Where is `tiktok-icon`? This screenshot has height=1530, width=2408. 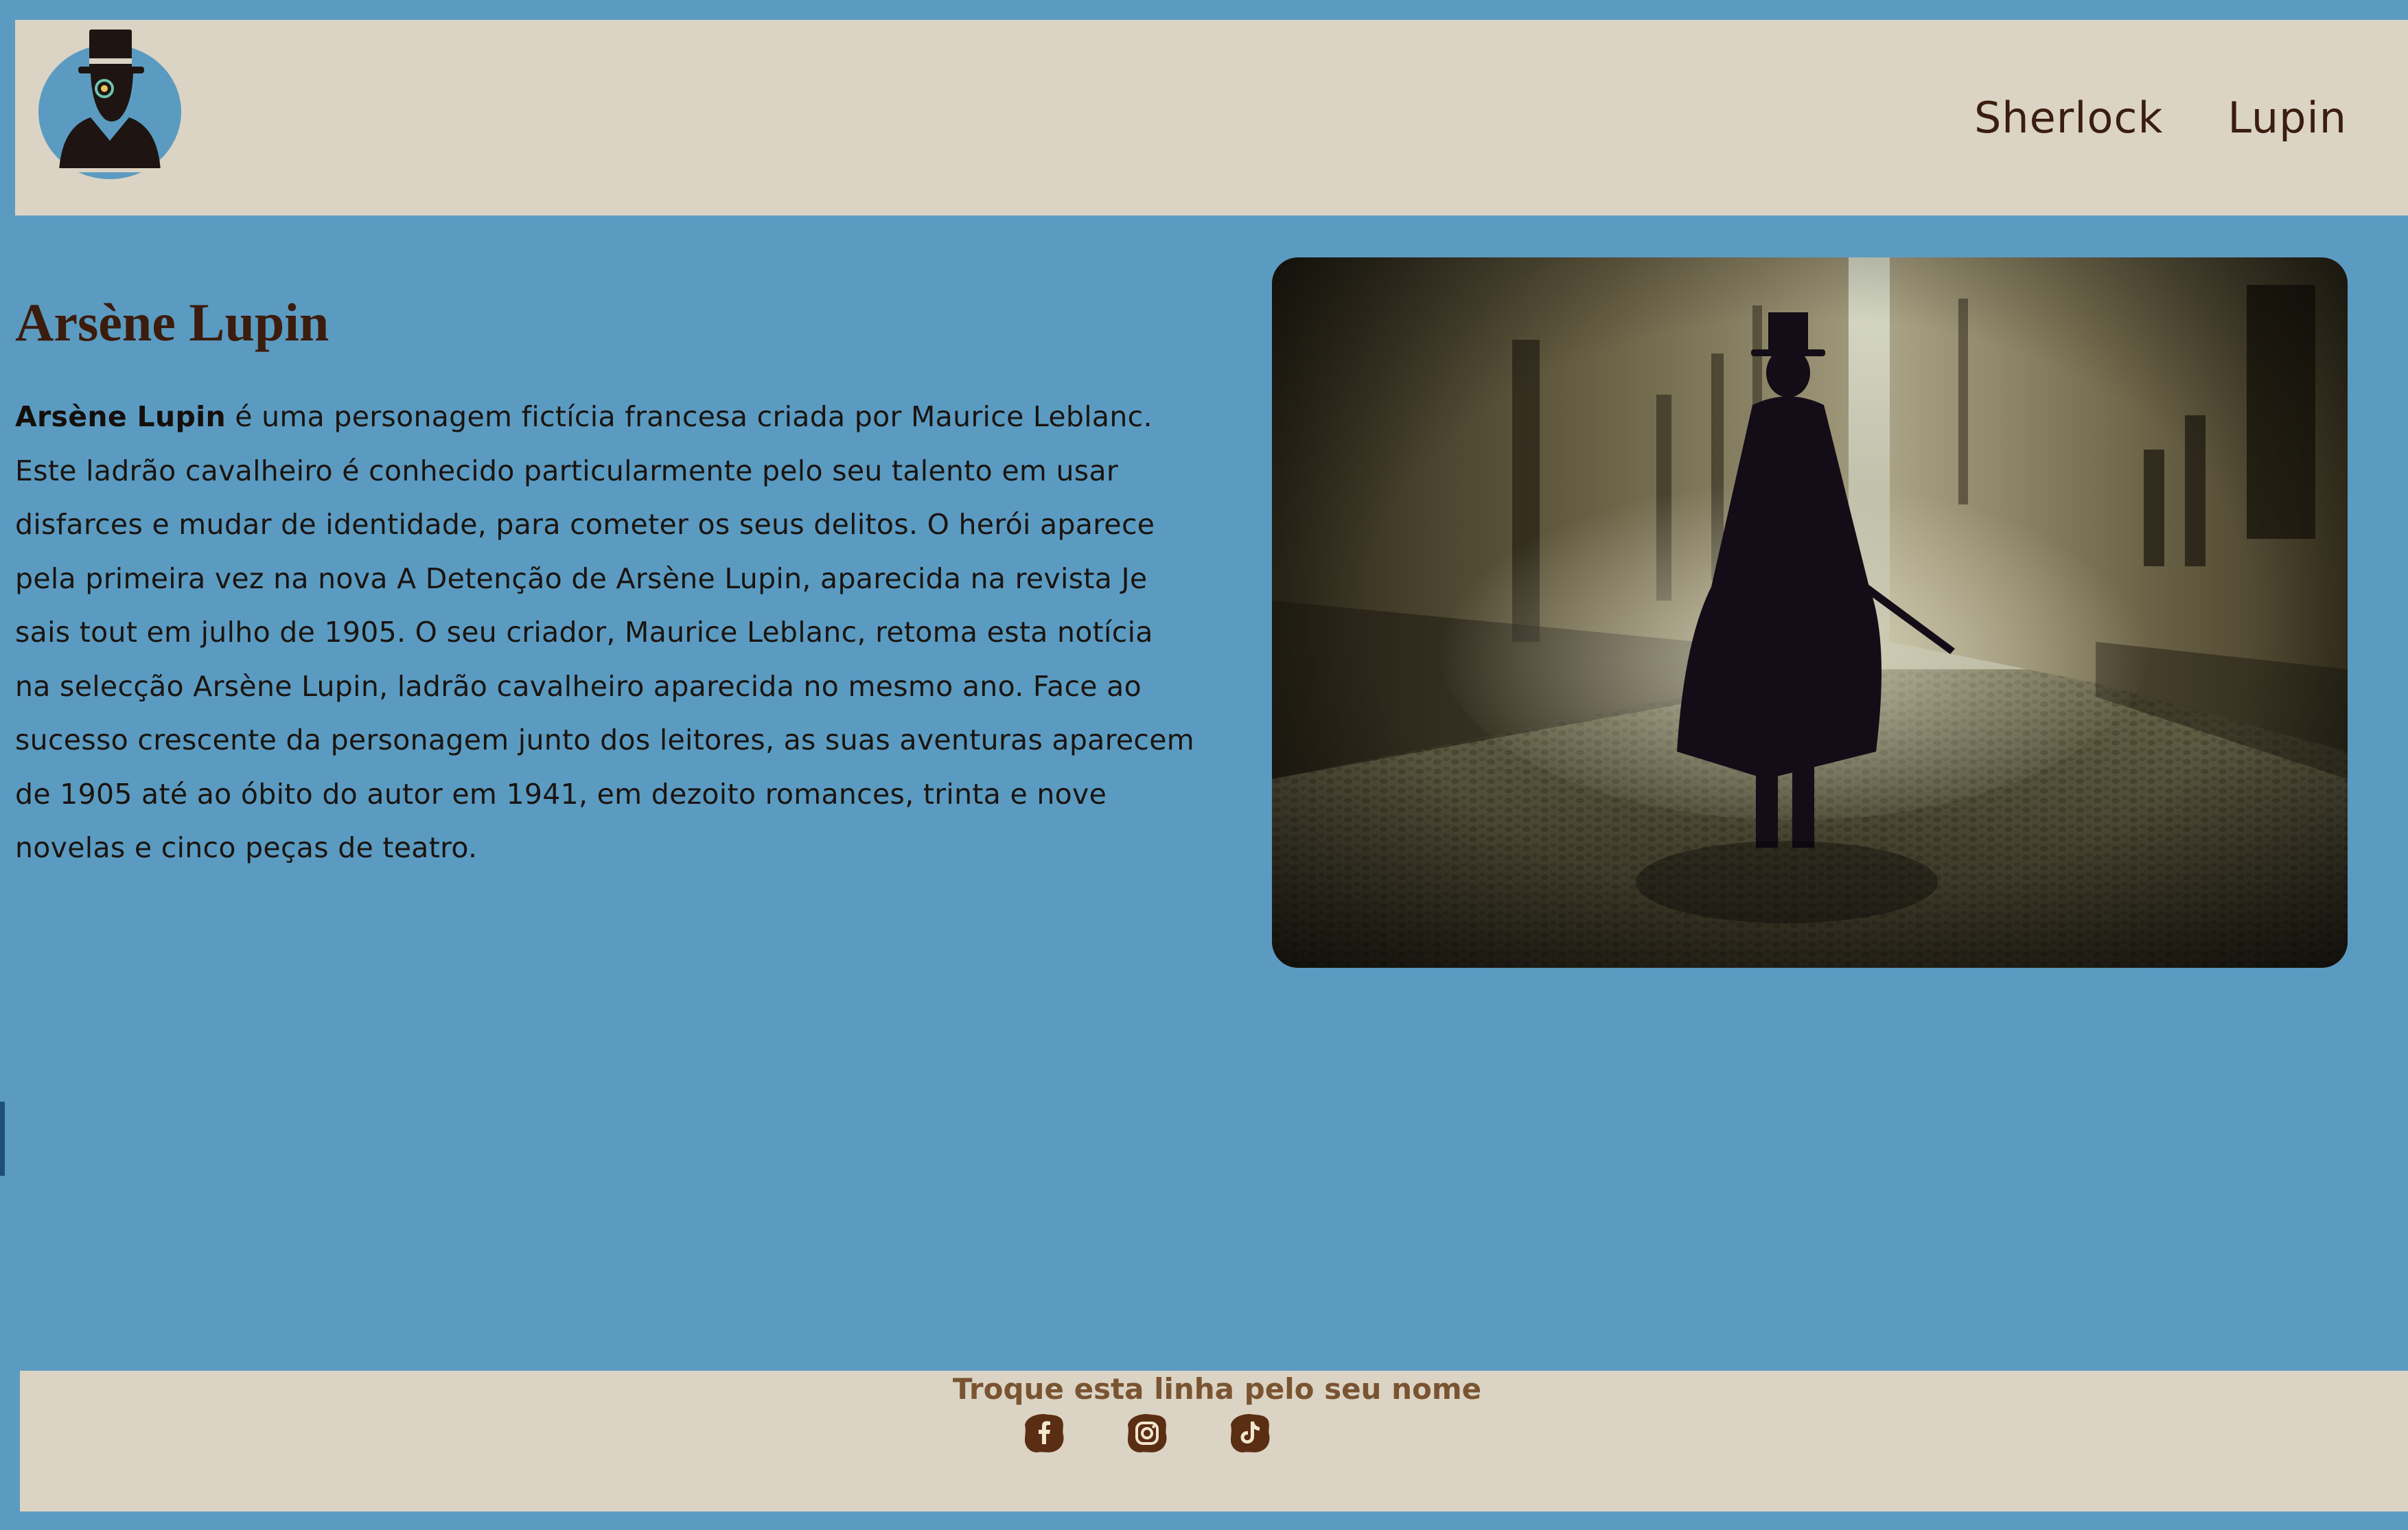 tiktok-icon is located at coordinates (1250, 1433).